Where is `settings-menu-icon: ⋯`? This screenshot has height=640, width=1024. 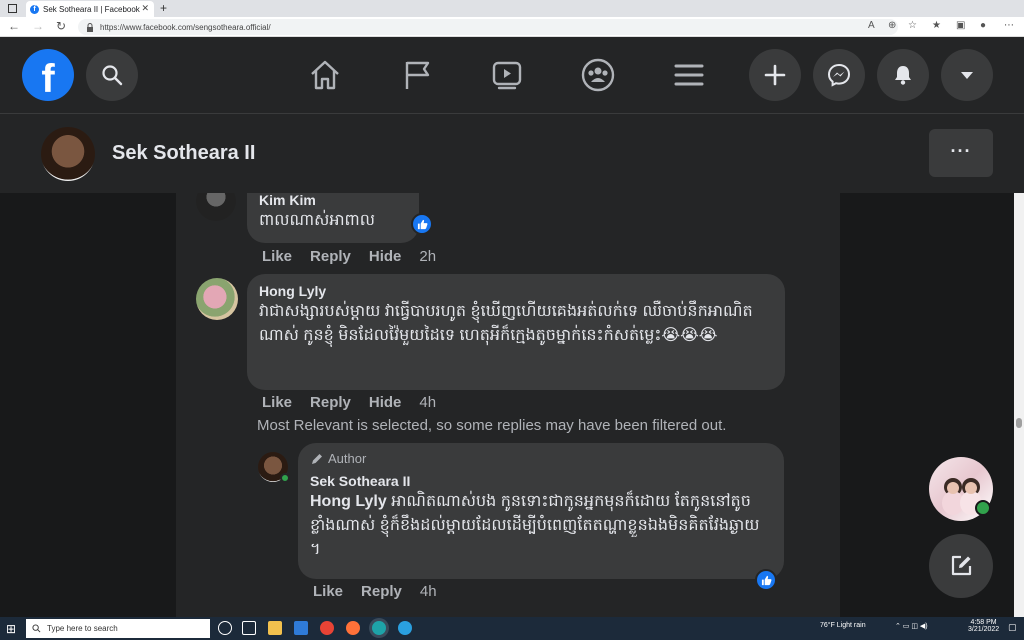
settings-menu-icon: ⋯ is located at coordinates (1009, 25).